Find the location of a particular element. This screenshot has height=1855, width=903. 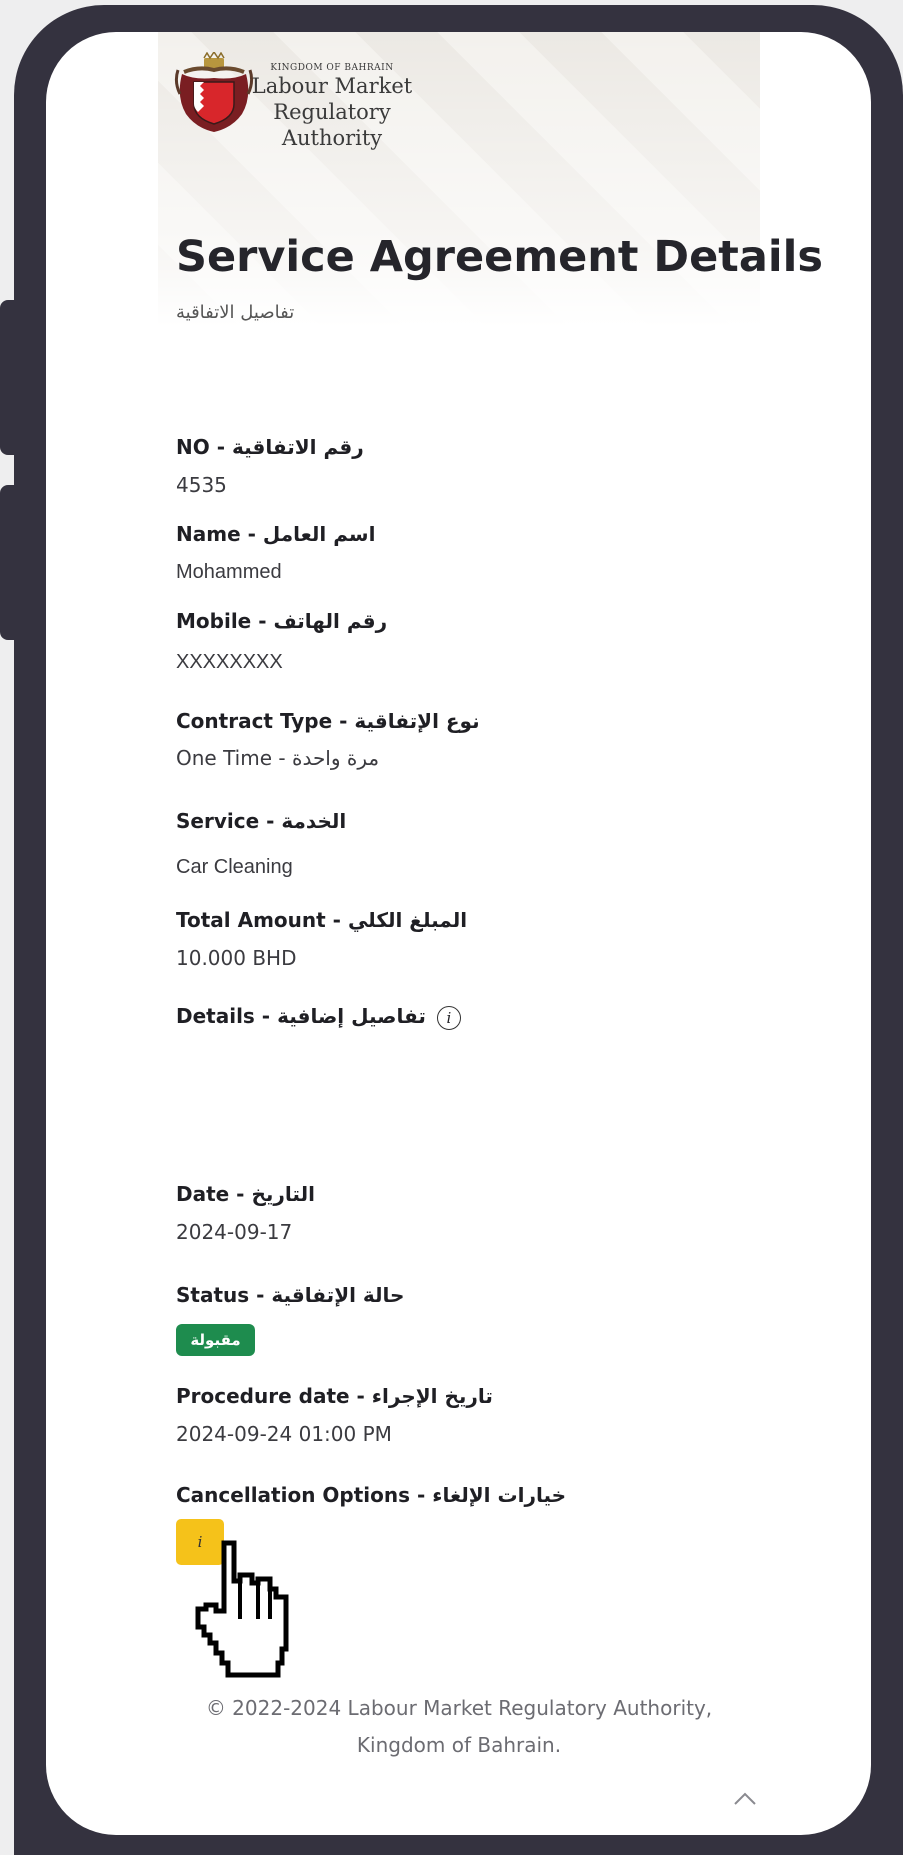

cancellation-options-label: Cancellation Options - خيارات الإلغاء is located at coordinates (371, 1495).